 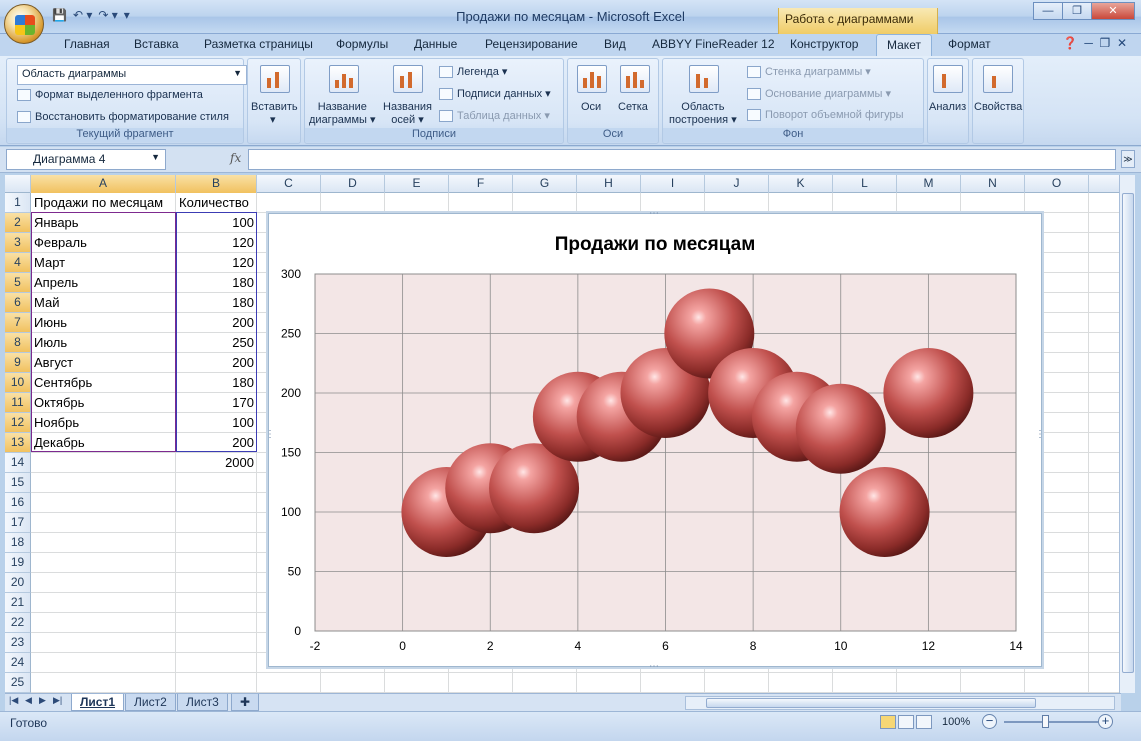 What do you see at coordinates (18, 423) in the screenshot?
I see `row-header: 12` at bounding box center [18, 423].